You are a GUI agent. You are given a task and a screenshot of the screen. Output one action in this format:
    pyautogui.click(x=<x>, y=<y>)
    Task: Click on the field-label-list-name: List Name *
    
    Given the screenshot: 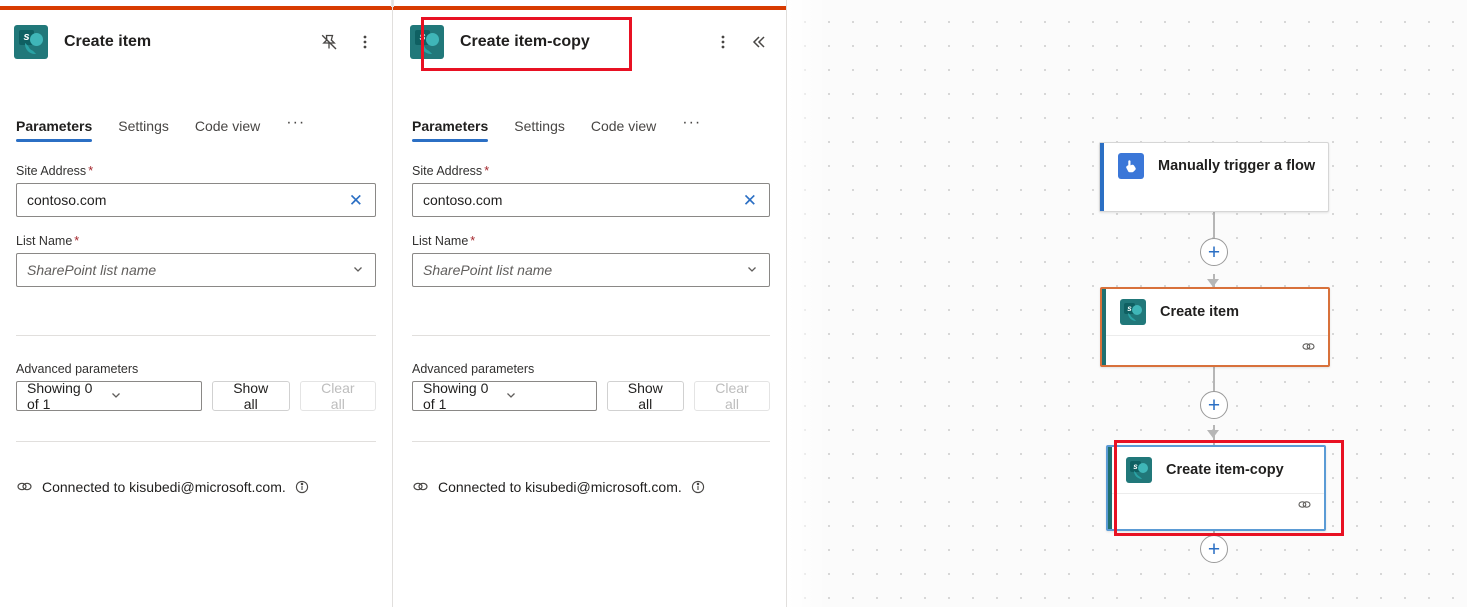 What is the action you would take?
    pyautogui.click(x=196, y=241)
    